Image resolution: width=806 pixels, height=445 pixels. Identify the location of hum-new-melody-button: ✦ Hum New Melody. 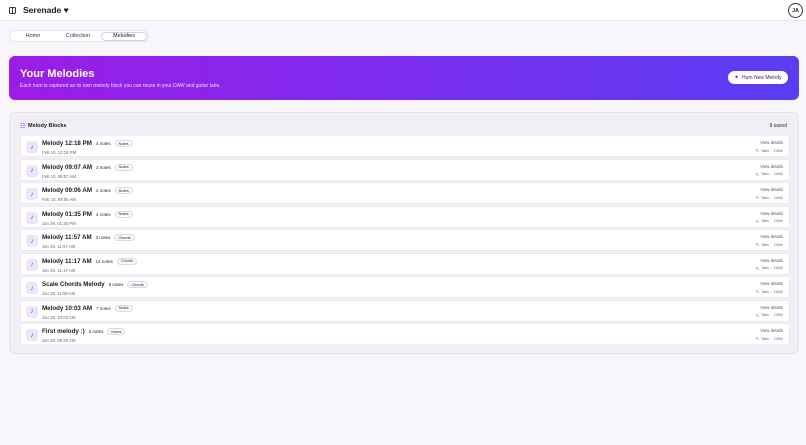
(758, 77).